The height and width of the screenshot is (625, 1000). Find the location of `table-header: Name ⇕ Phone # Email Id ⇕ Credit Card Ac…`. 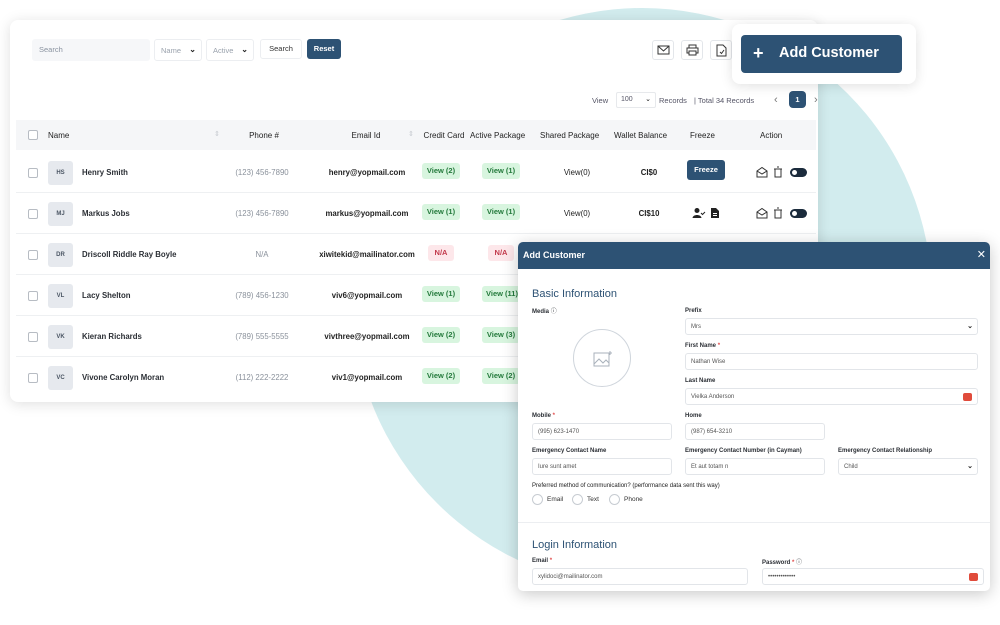

table-header: Name ⇕ Phone # Email Id ⇕ Credit Card Ac… is located at coordinates (416, 135).